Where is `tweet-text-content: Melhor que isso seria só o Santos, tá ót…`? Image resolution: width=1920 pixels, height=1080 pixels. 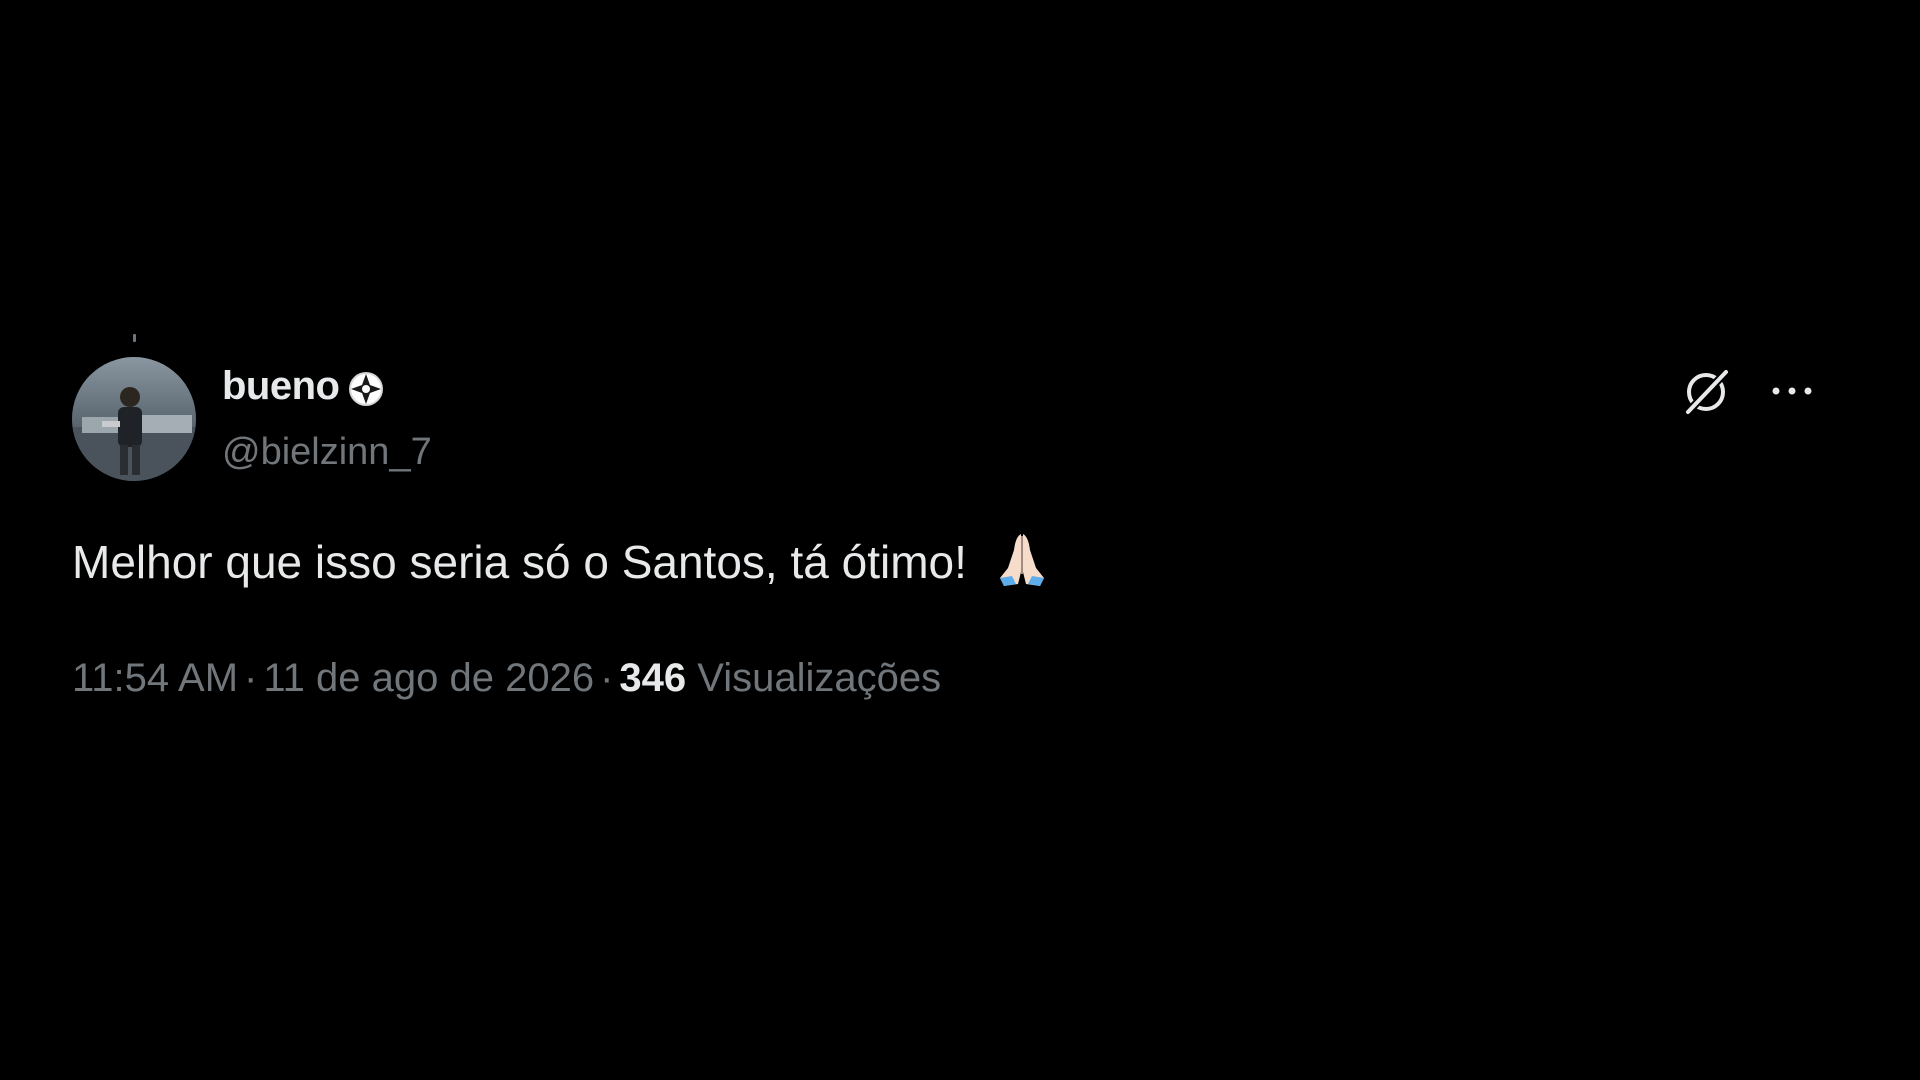 tweet-text-content: Melhor que isso seria só o Santos, tá ót… is located at coordinates (519, 562).